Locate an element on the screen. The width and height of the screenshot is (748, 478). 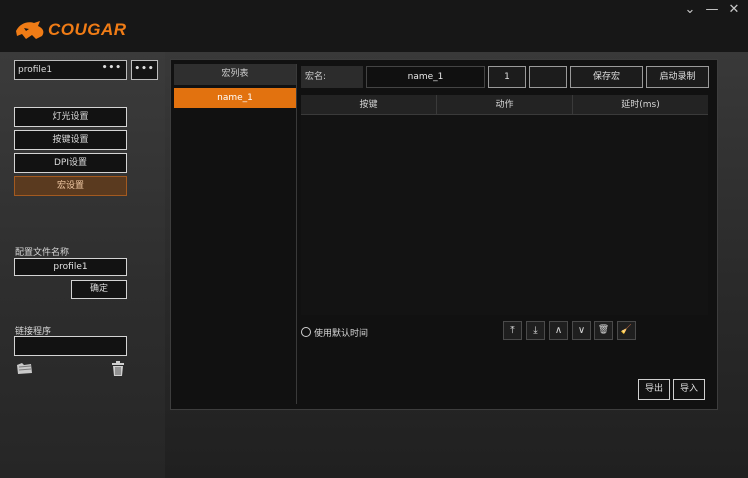
move-top-icon: ⤒ is located at coordinates (512, 330).